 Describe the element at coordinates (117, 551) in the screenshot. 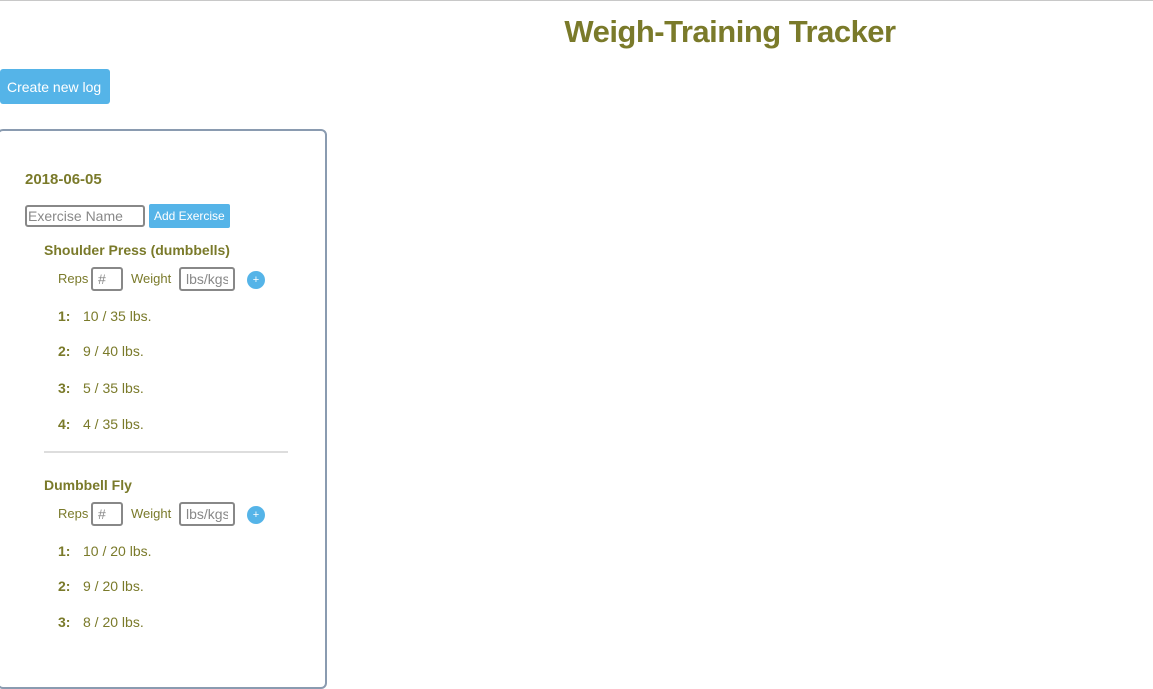

I see `set-value: 10 / 20 lbs.` at that location.